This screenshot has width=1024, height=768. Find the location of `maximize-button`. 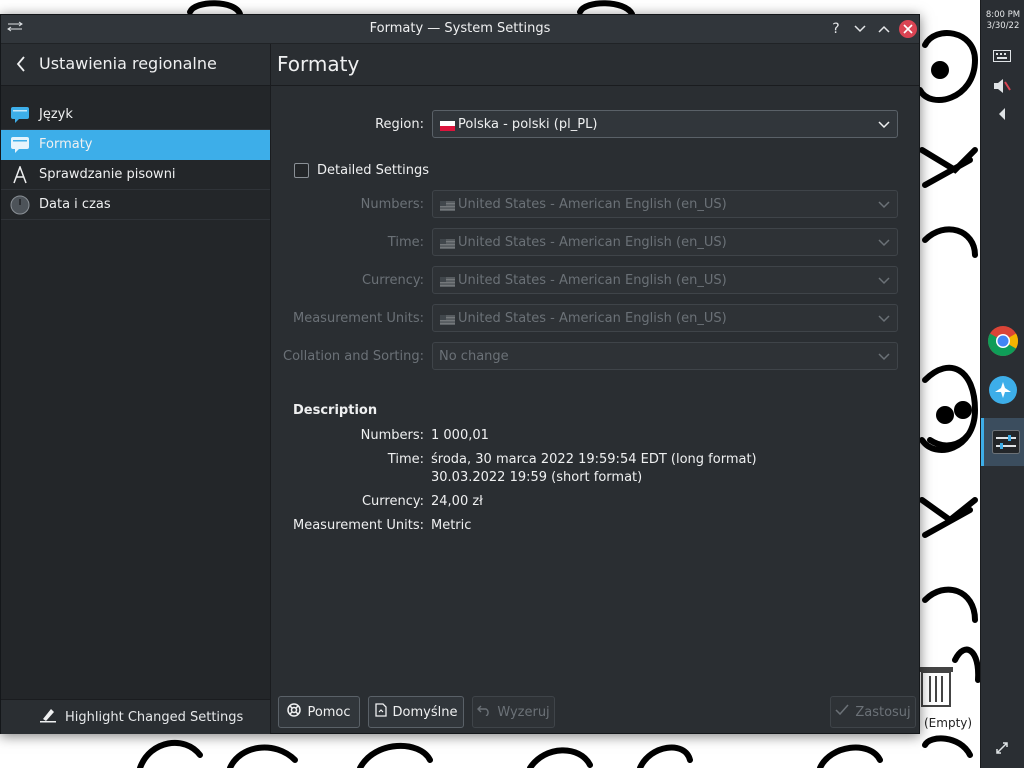

maximize-button is located at coordinates (884, 29).